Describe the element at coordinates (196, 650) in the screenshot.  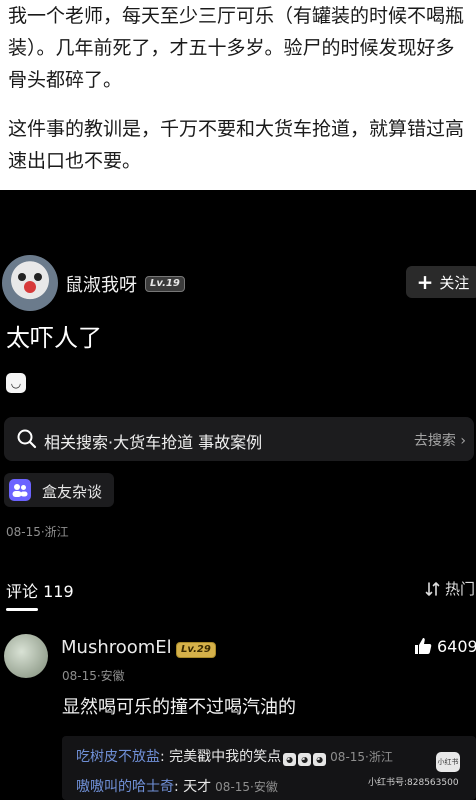
I see `commenter-level-badge: Lv.29` at that location.